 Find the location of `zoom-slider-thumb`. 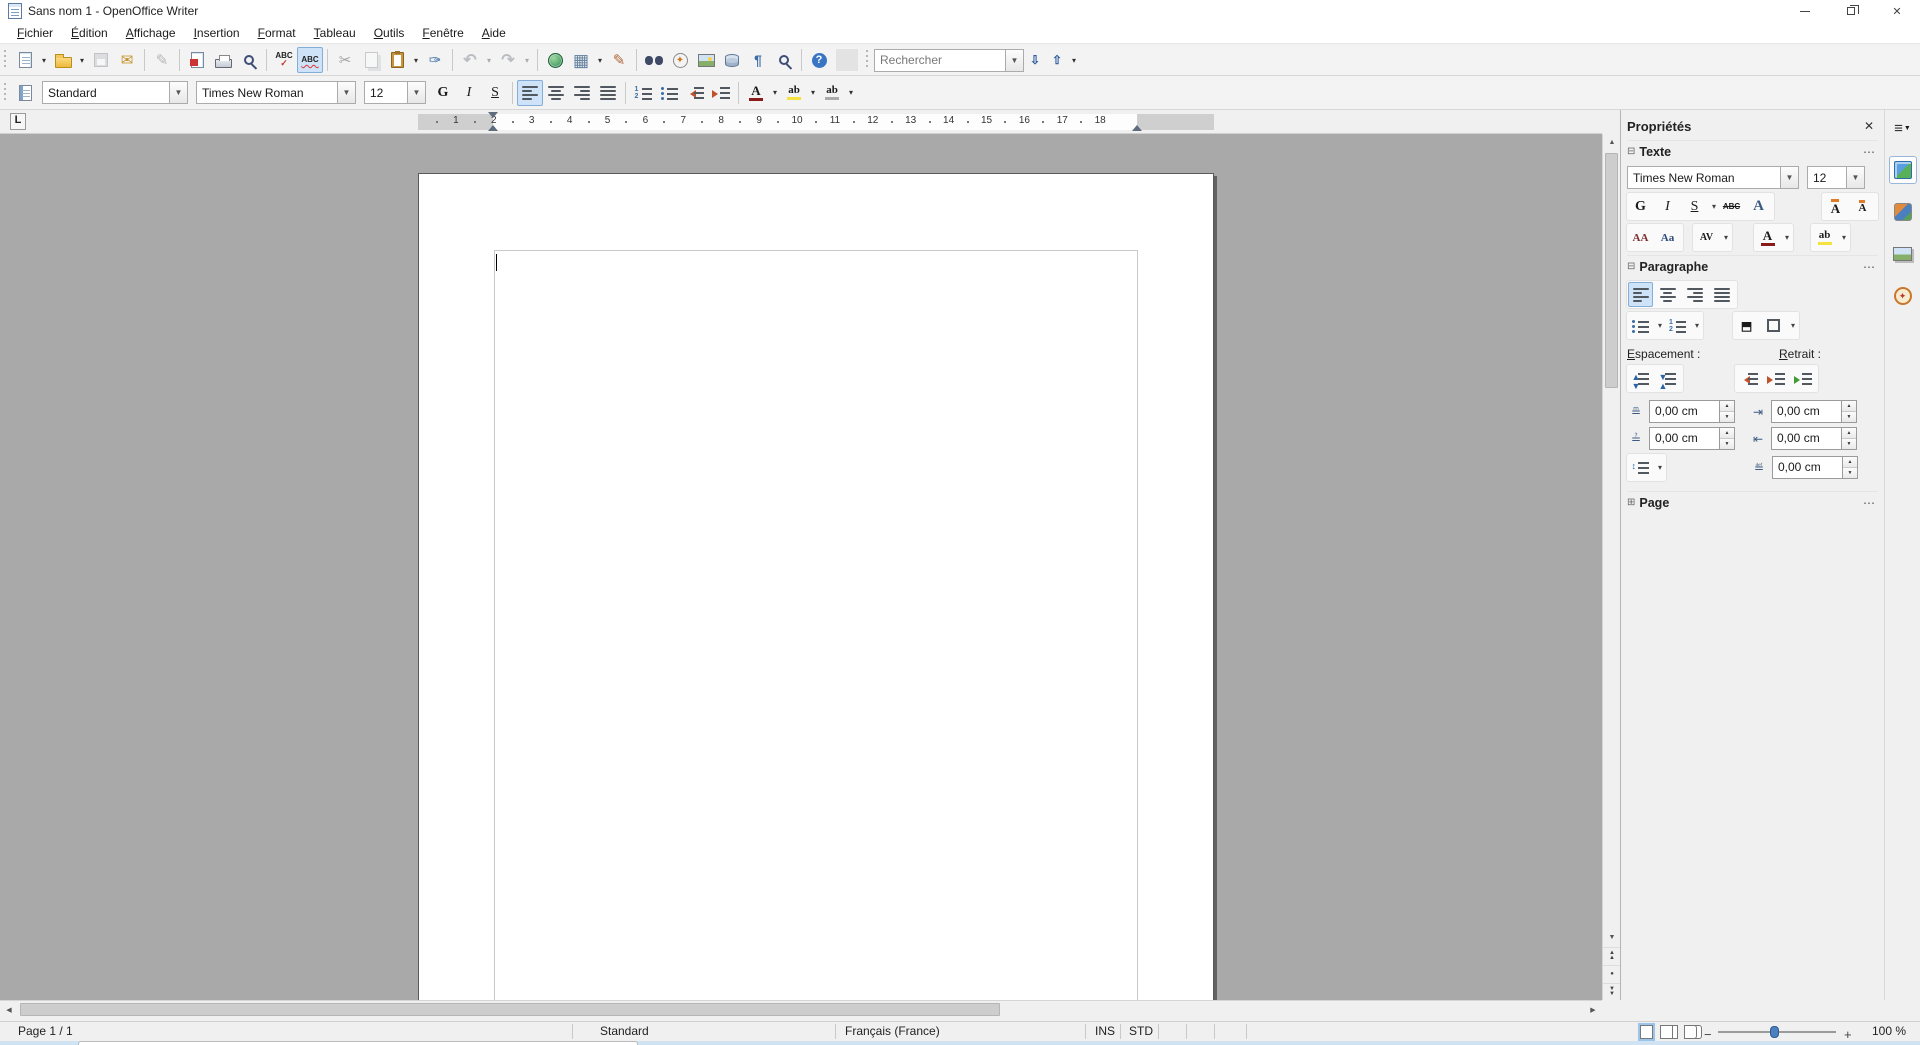

zoom-slider-thumb is located at coordinates (1774, 1032).